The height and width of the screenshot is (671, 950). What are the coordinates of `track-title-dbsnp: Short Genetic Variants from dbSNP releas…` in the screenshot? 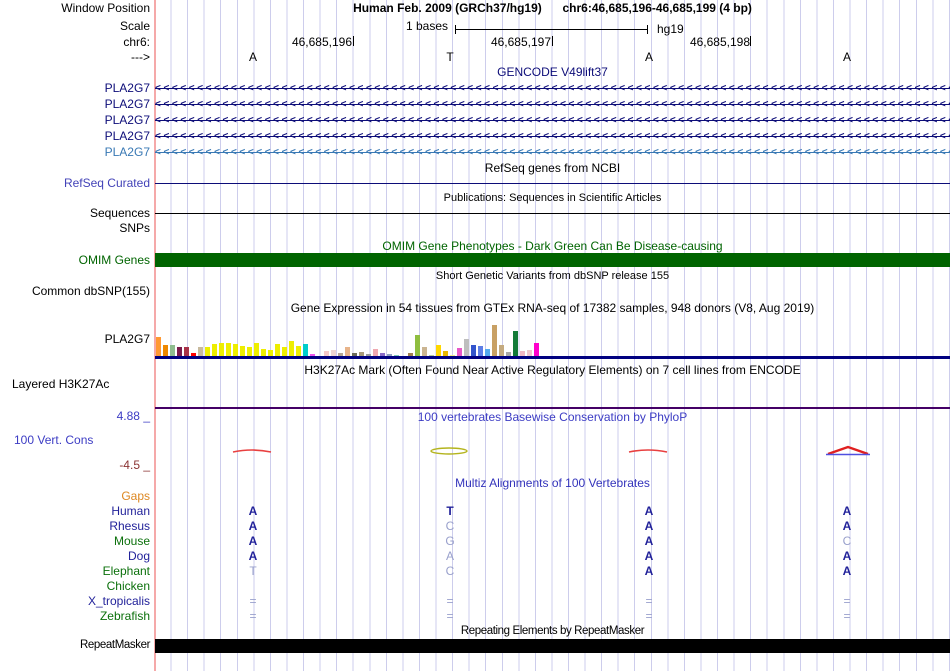 It's located at (552, 276).